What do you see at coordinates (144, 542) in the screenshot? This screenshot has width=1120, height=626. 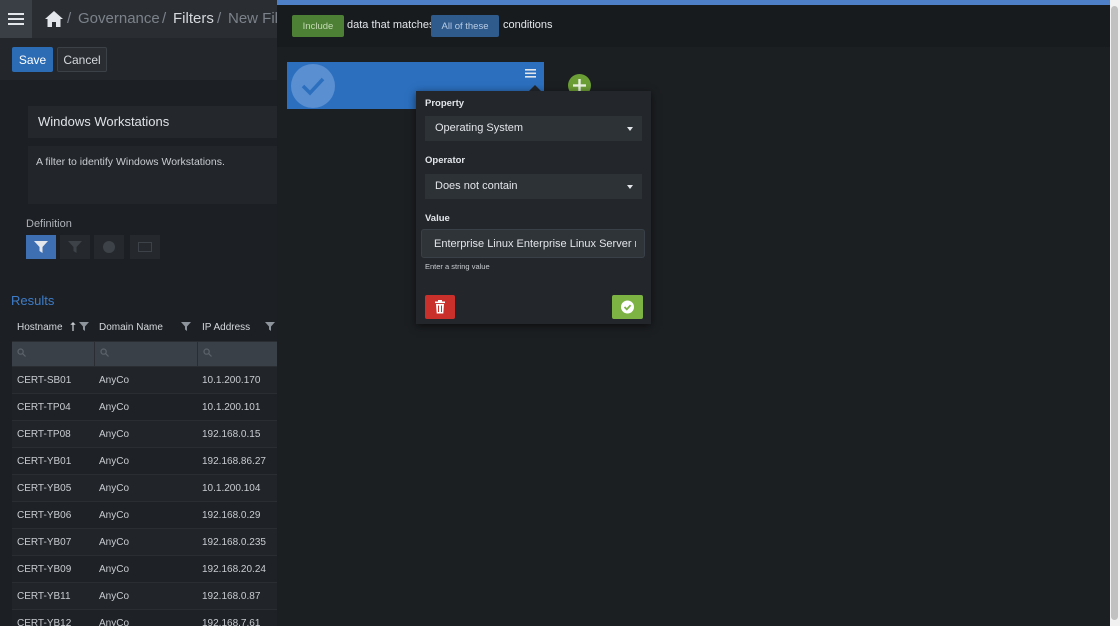 I see `table-row: CERT-YB07 AnyCo 192.168.0.235` at bounding box center [144, 542].